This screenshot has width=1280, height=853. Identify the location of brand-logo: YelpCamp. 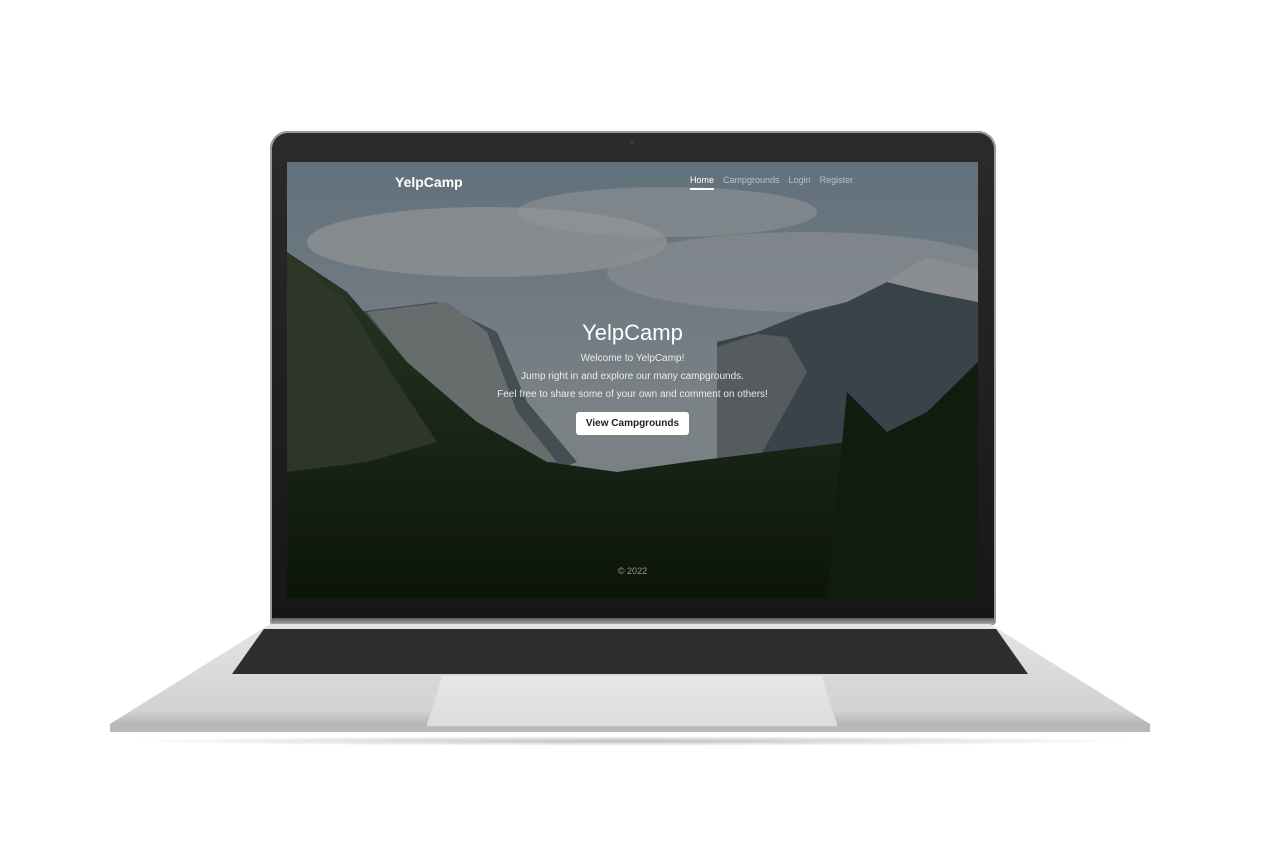
(429, 182).